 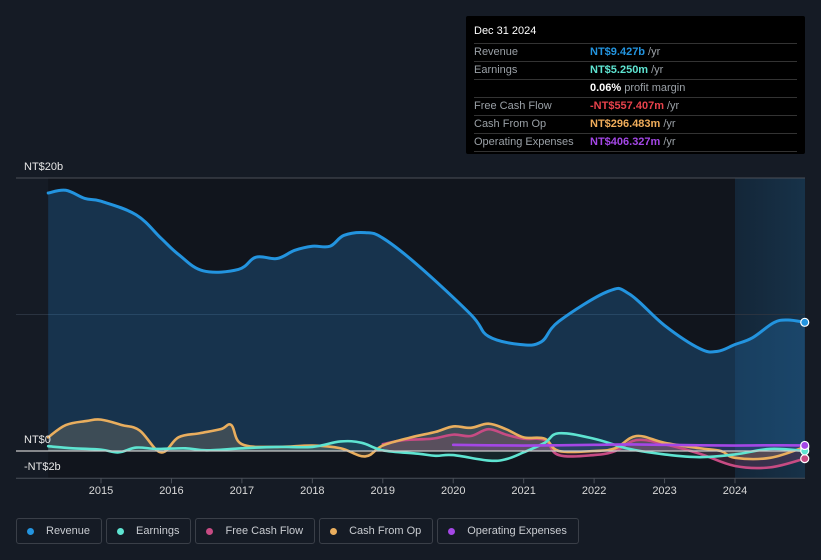 I want to click on operating-expenses-end-marker, so click(x=805, y=445).